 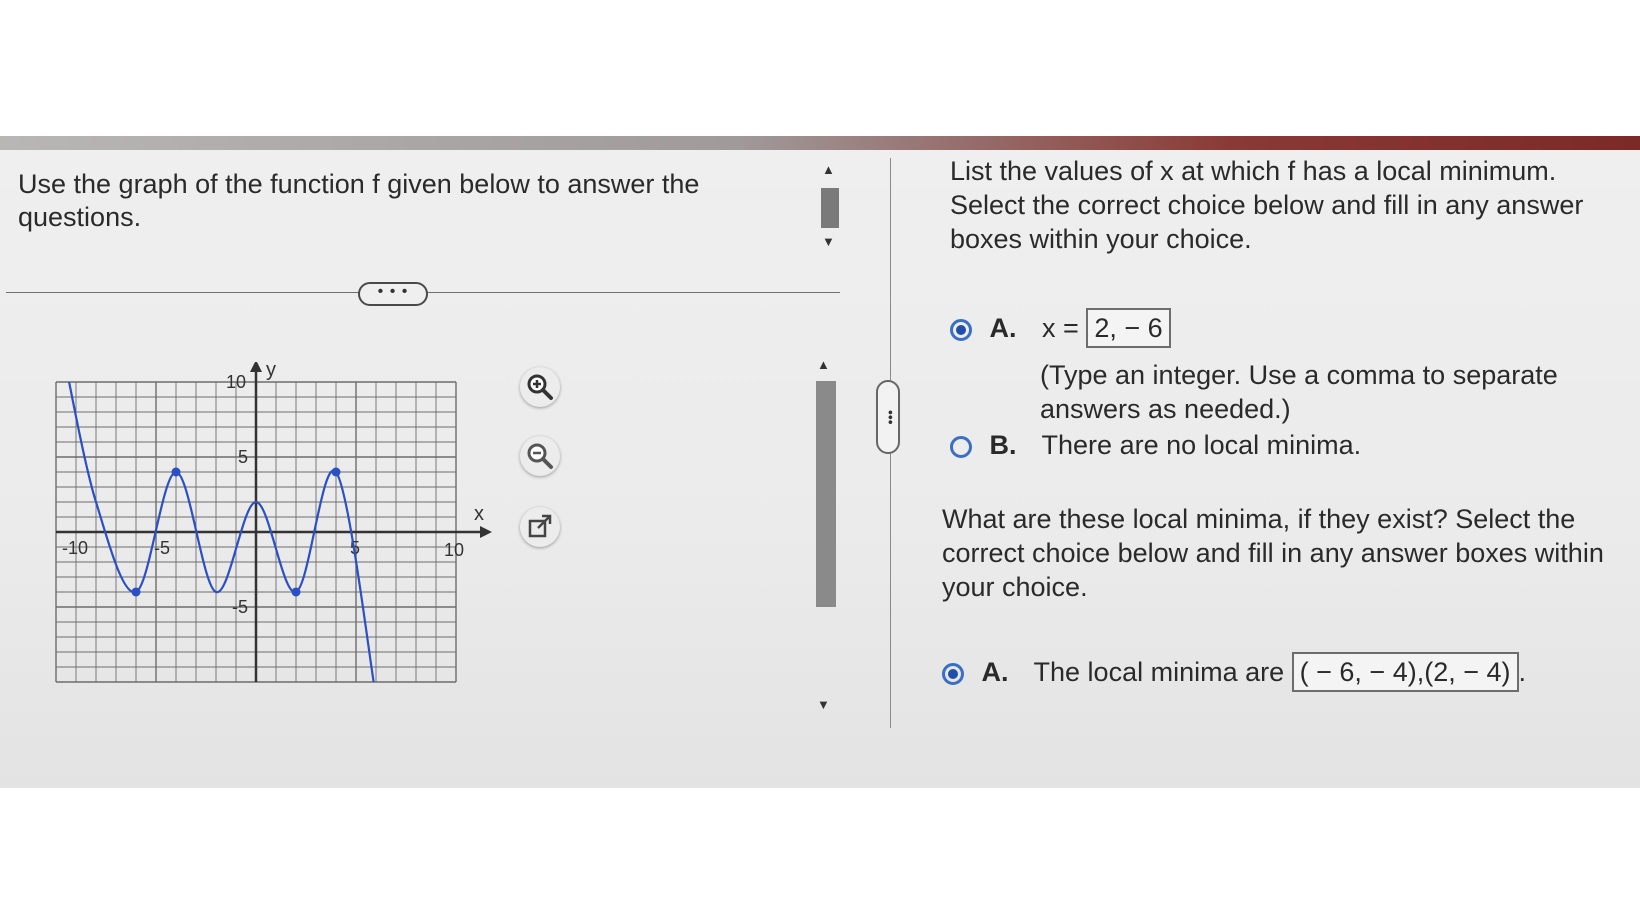 What do you see at coordinates (273, 522) in the screenshot?
I see `function-graph: xy-10 -5 5 10105-5` at bounding box center [273, 522].